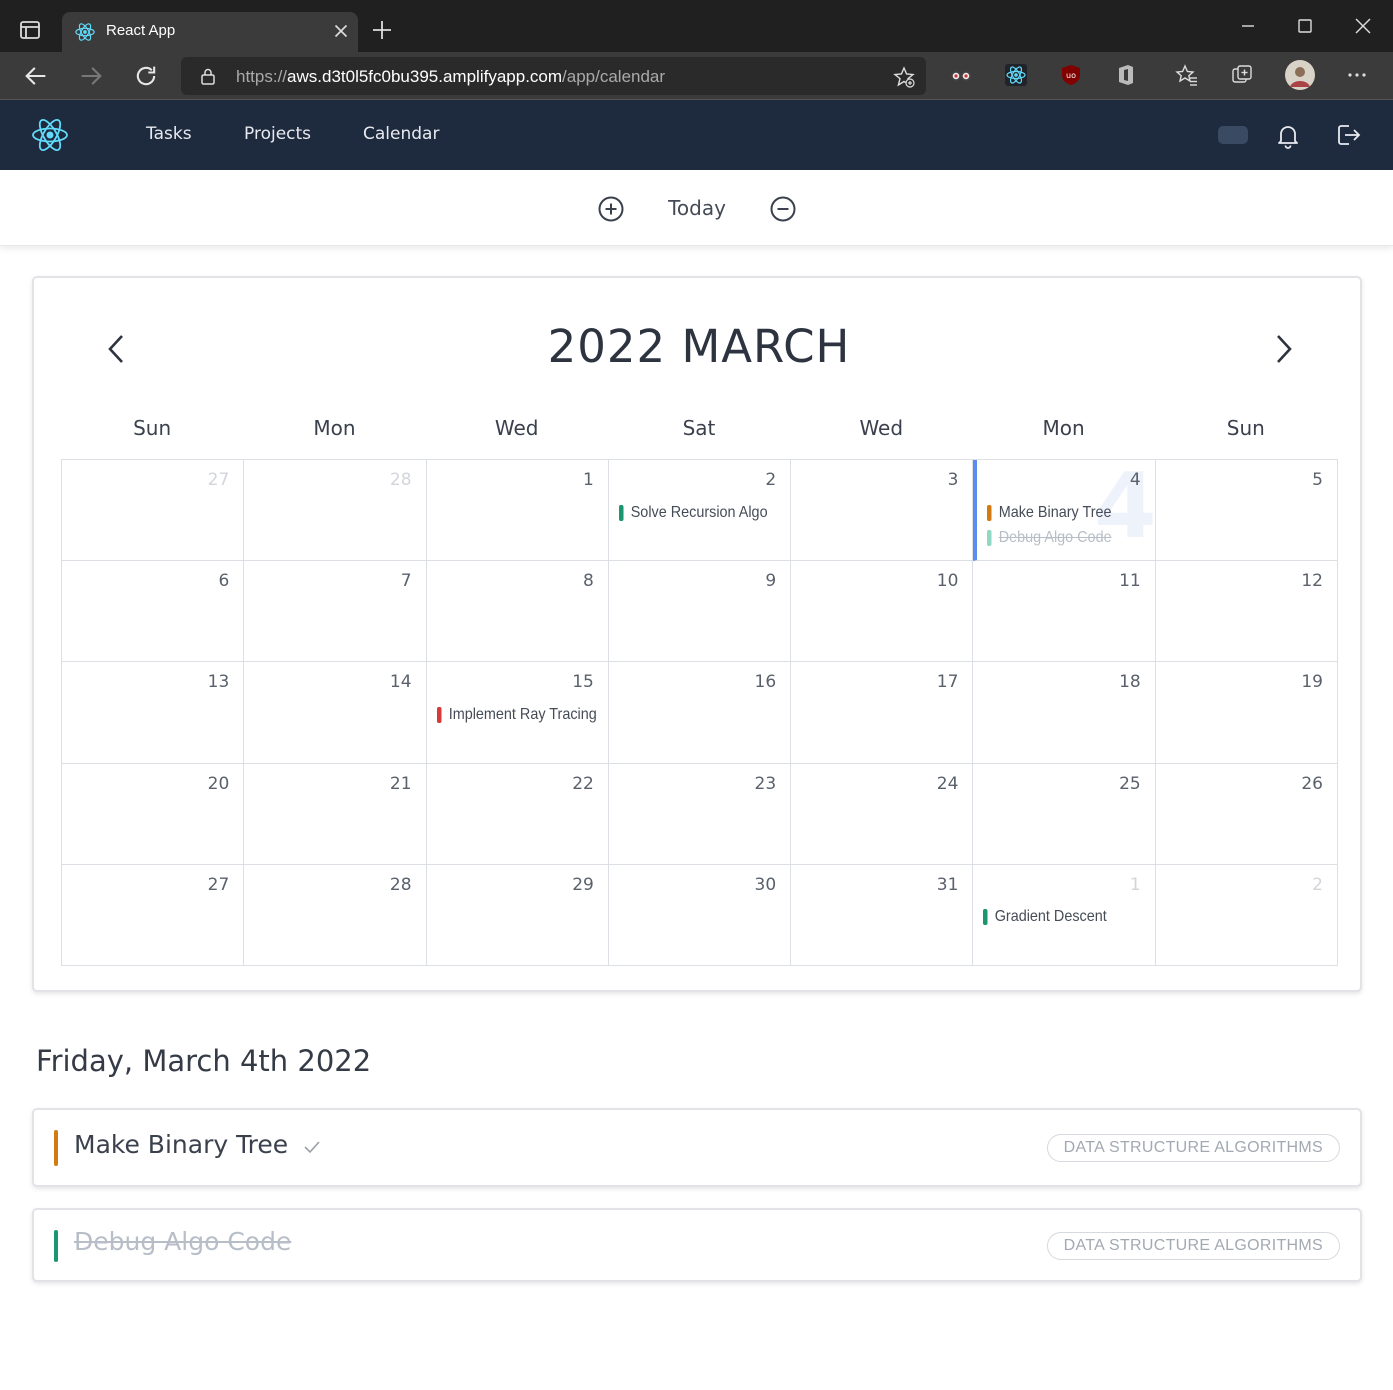 The image size is (1393, 1390). I want to click on lock-icon, so click(208, 76).